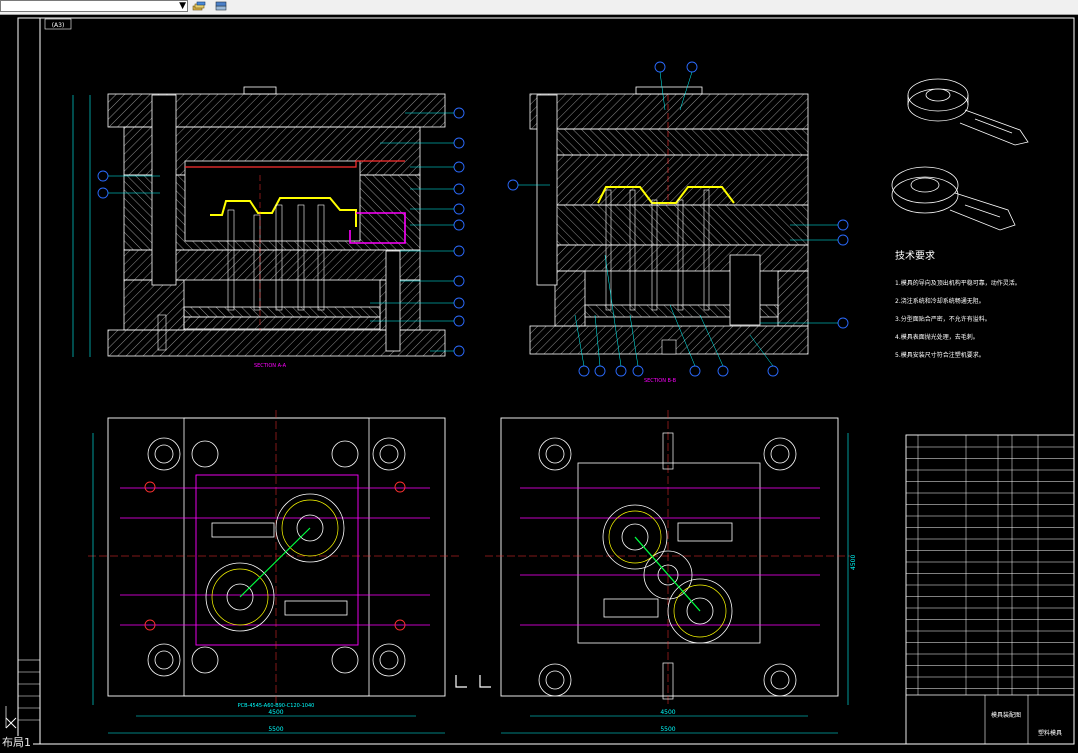  Describe the element at coordinates (990, 589) in the screenshot. I see `title-block: 模具装配图 塑料模具` at that location.